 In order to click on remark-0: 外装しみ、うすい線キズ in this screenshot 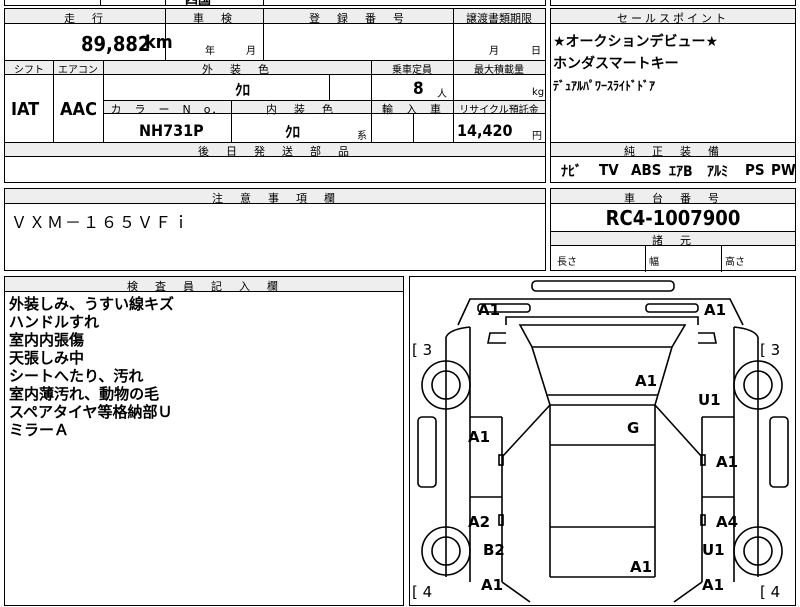, I will do `click(92, 304)`.